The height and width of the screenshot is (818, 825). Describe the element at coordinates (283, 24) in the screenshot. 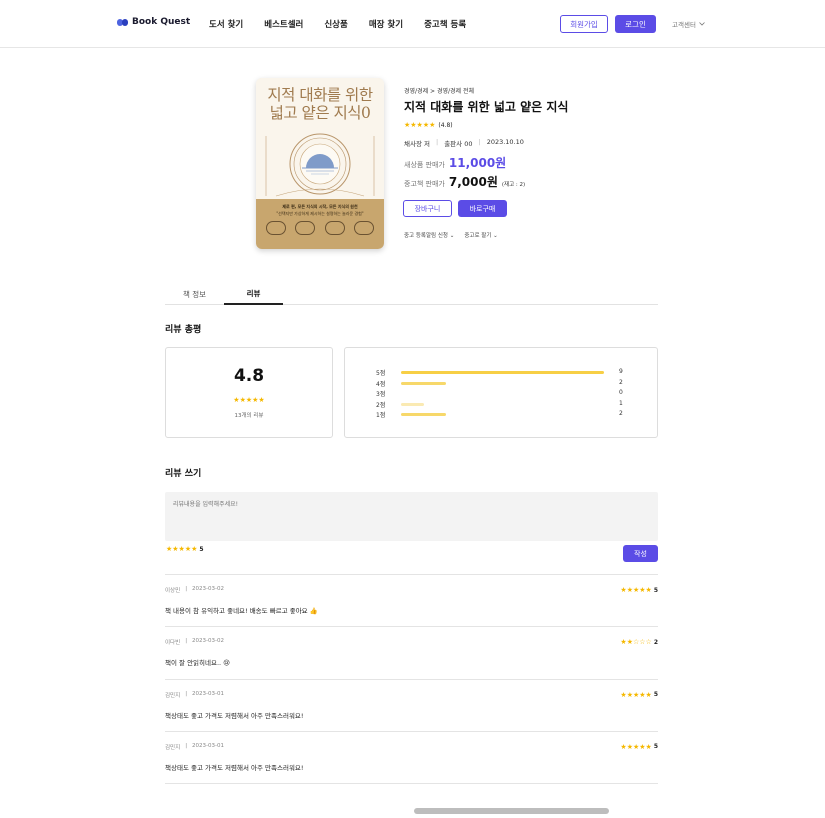

I see `nav-bestseller: 베스트셀러` at that location.